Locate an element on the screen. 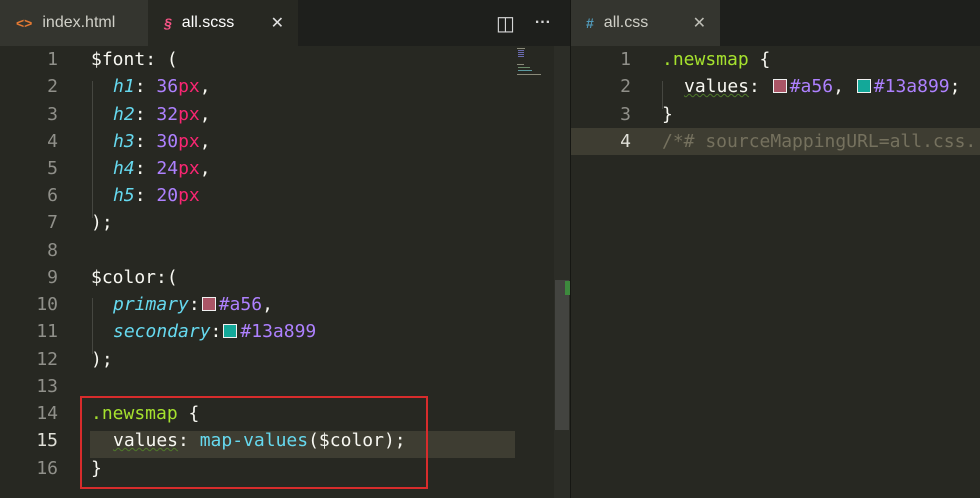 This screenshot has width=980, height=498. more-actions-icon: ··· is located at coordinates (543, 23).